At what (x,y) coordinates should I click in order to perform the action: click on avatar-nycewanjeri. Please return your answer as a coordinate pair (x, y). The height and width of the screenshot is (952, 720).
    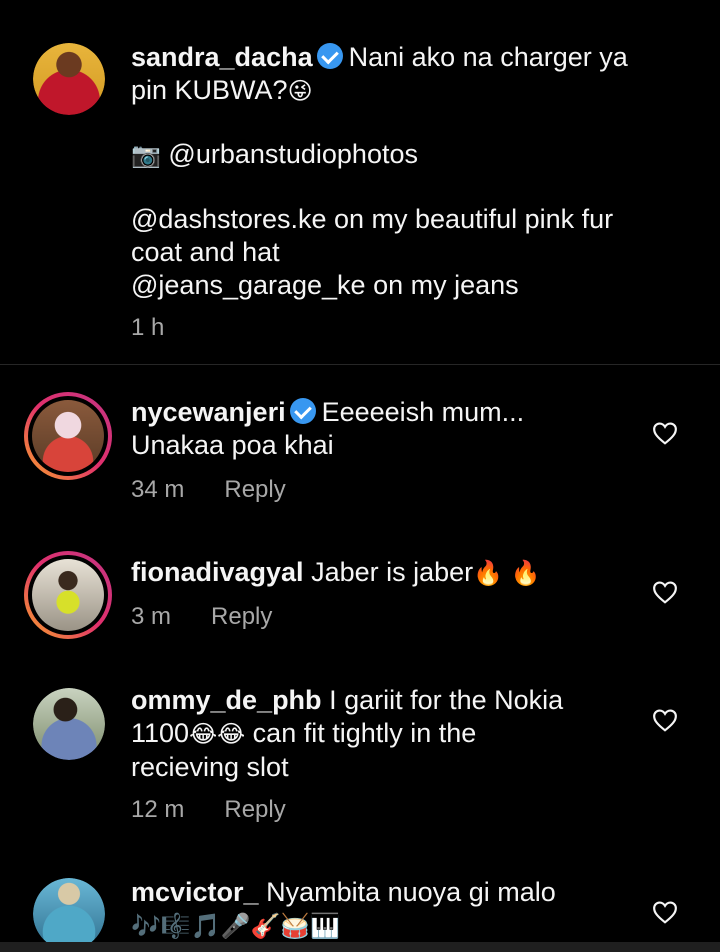
    Looking at the image, I should click on (68, 436).